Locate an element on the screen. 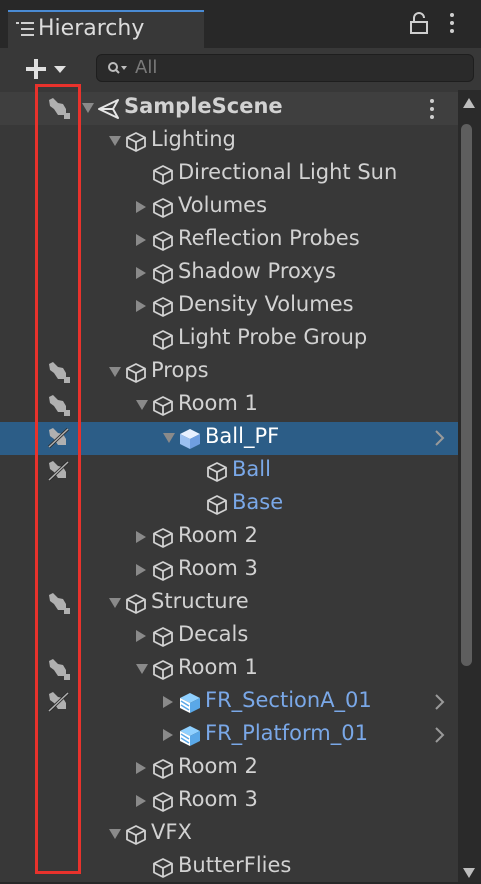 The width and height of the screenshot is (481, 884). search-placeholder: All is located at coordinates (146, 67).